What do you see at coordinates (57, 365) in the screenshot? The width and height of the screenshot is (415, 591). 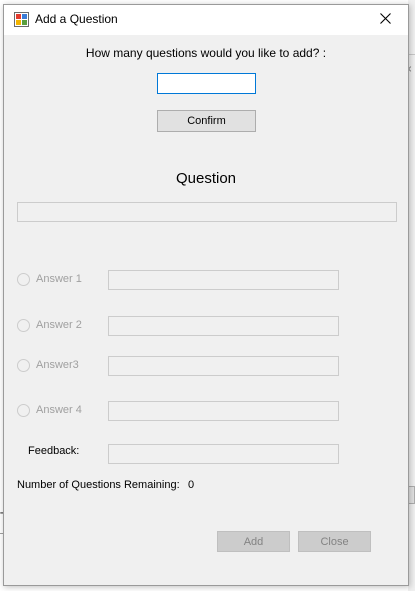 I see `answer-3-label: Answer3` at bounding box center [57, 365].